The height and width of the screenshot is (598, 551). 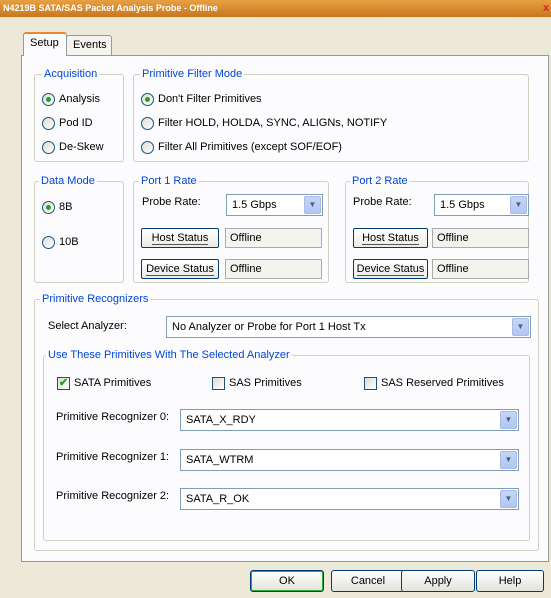 I want to click on recognizer-2-value: SATA_R_OK, so click(x=218, y=499).